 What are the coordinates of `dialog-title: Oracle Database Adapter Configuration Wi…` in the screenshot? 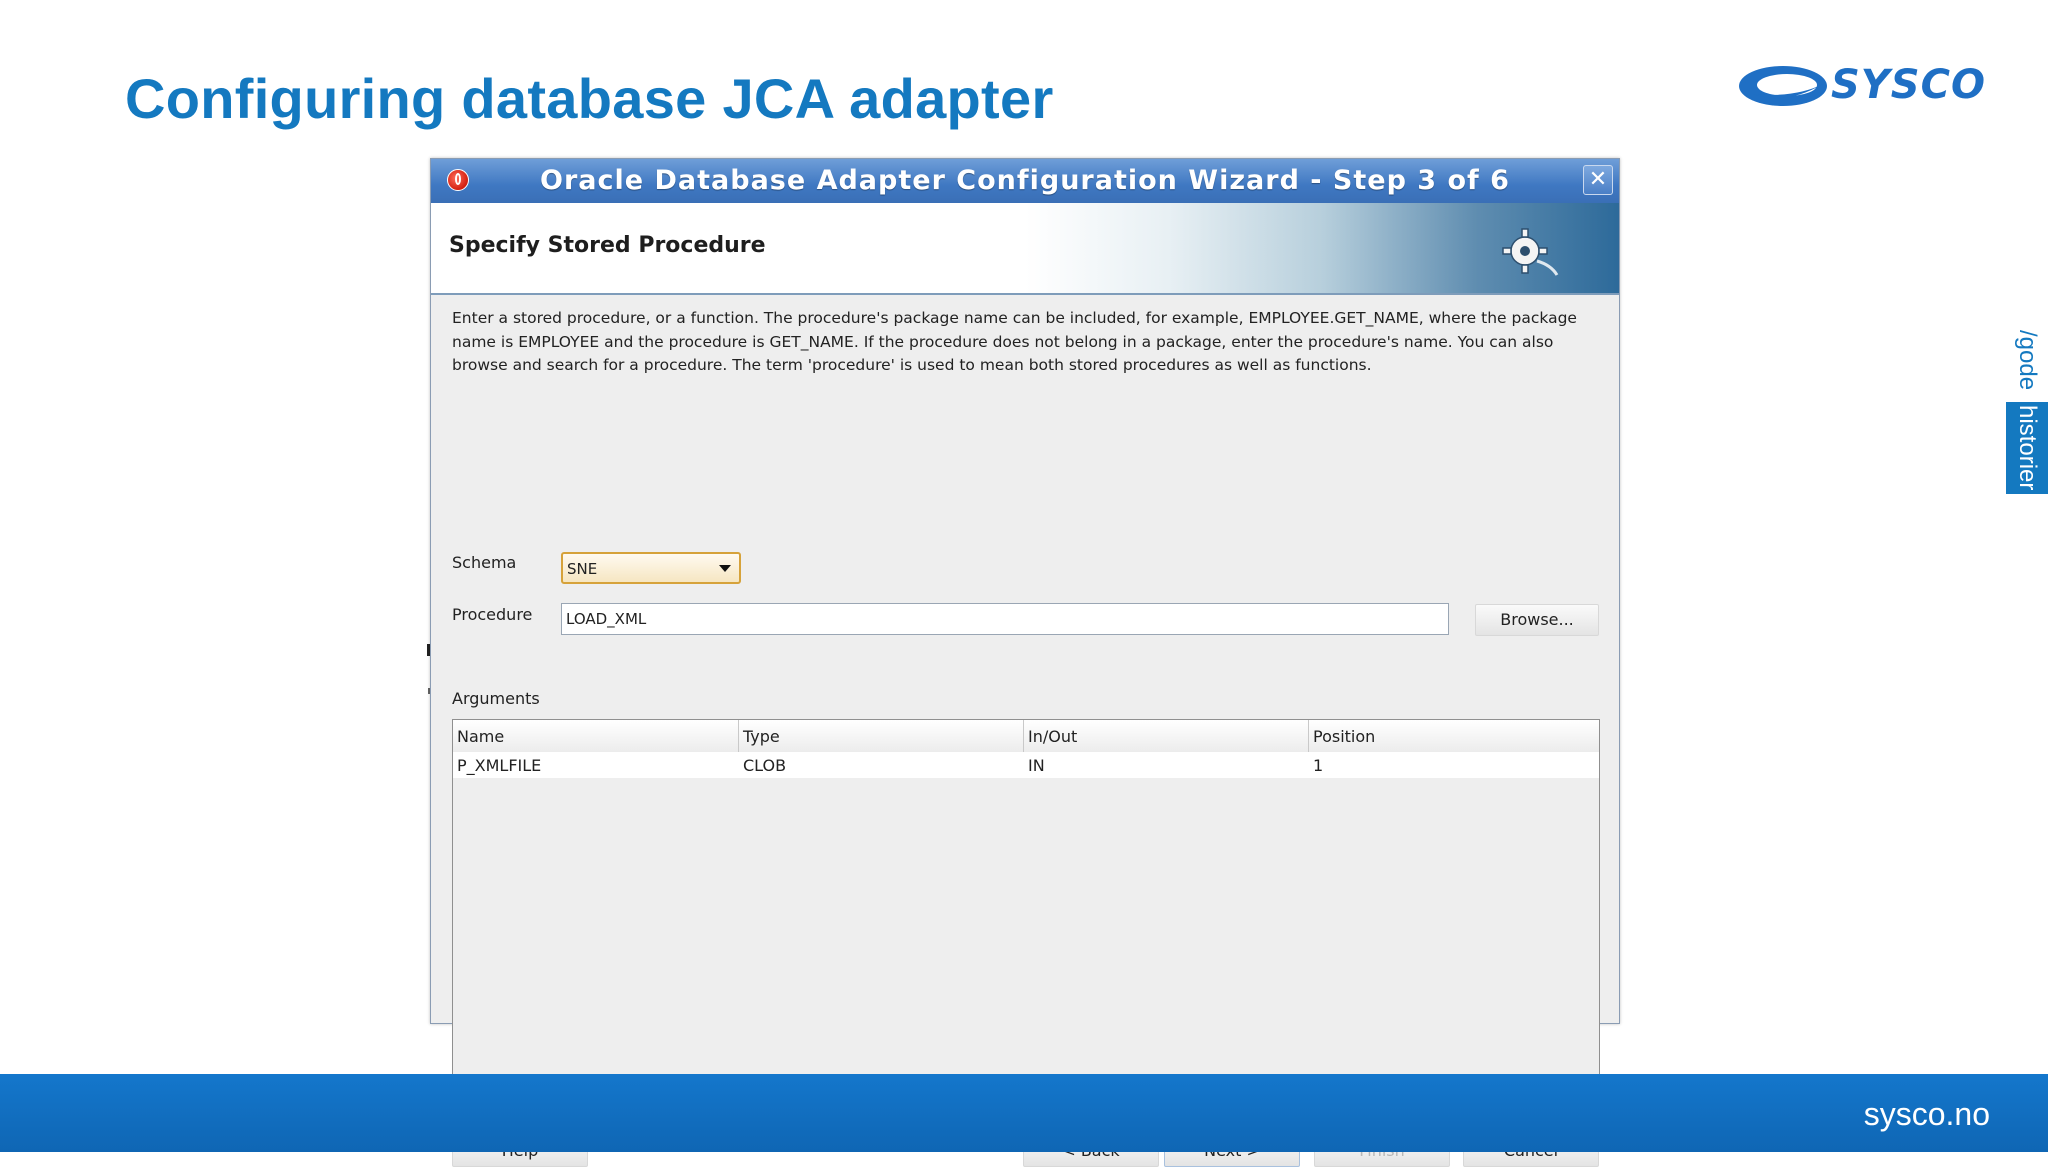 It's located at (1025, 180).